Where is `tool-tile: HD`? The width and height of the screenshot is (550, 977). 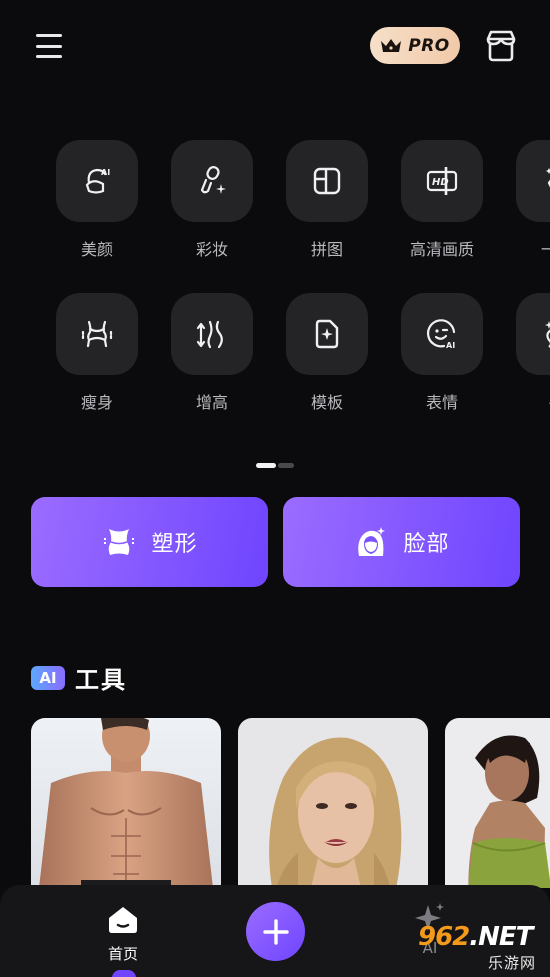
tool-tile: HD is located at coordinates (442, 181).